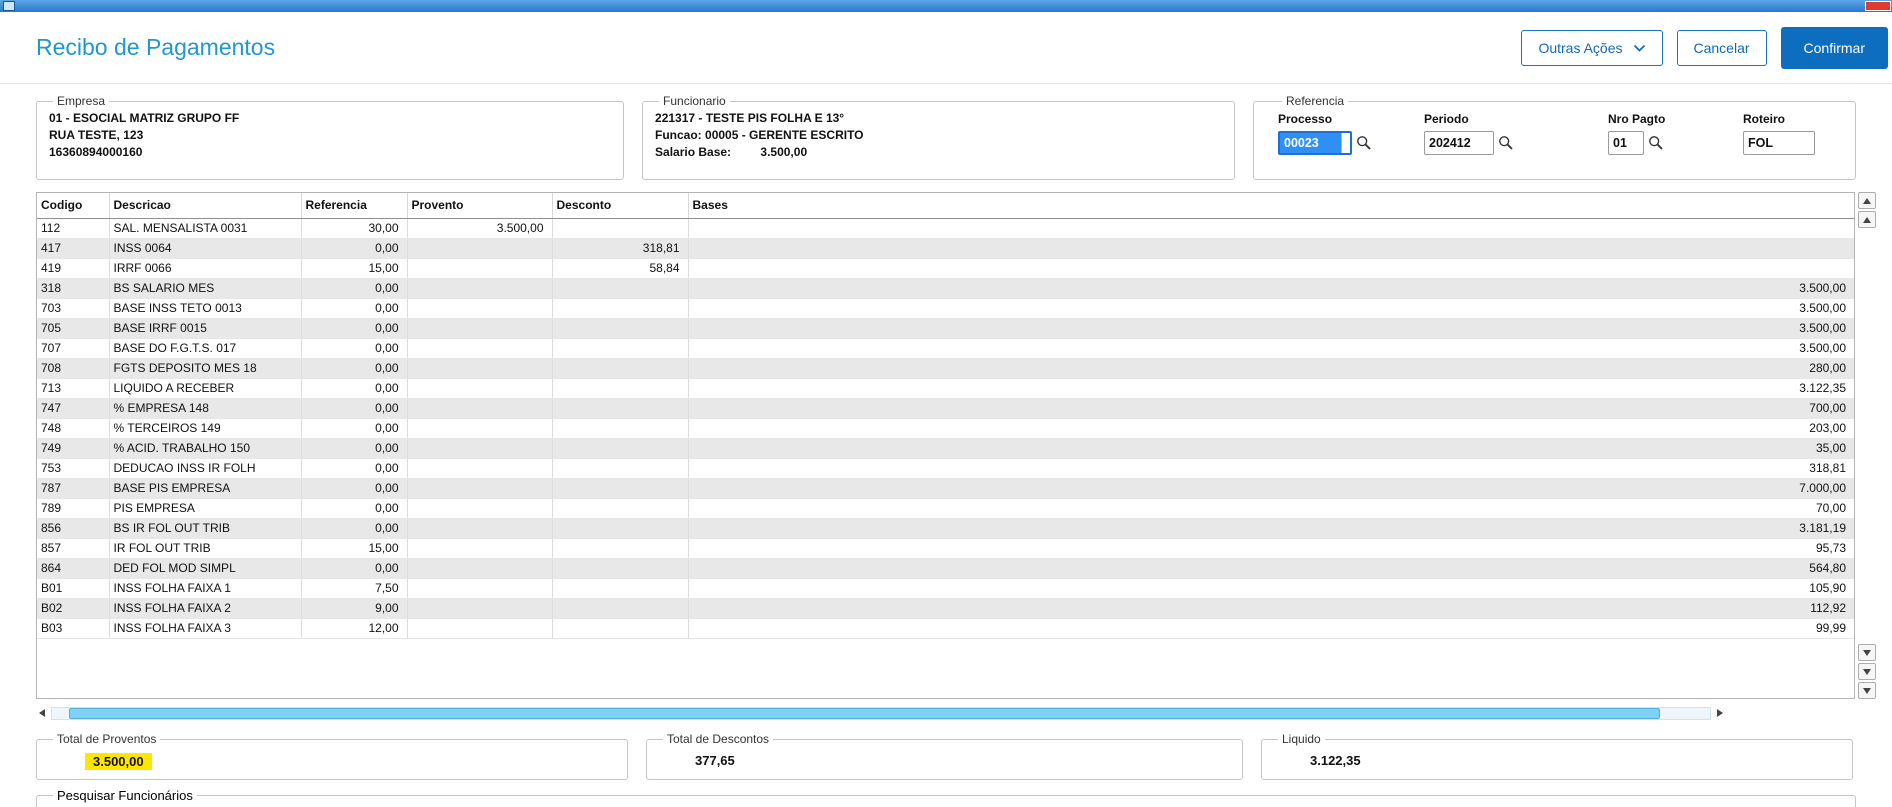  What do you see at coordinates (107, 739) in the screenshot?
I see `total-proventos-legend: Total de Proventos` at bounding box center [107, 739].